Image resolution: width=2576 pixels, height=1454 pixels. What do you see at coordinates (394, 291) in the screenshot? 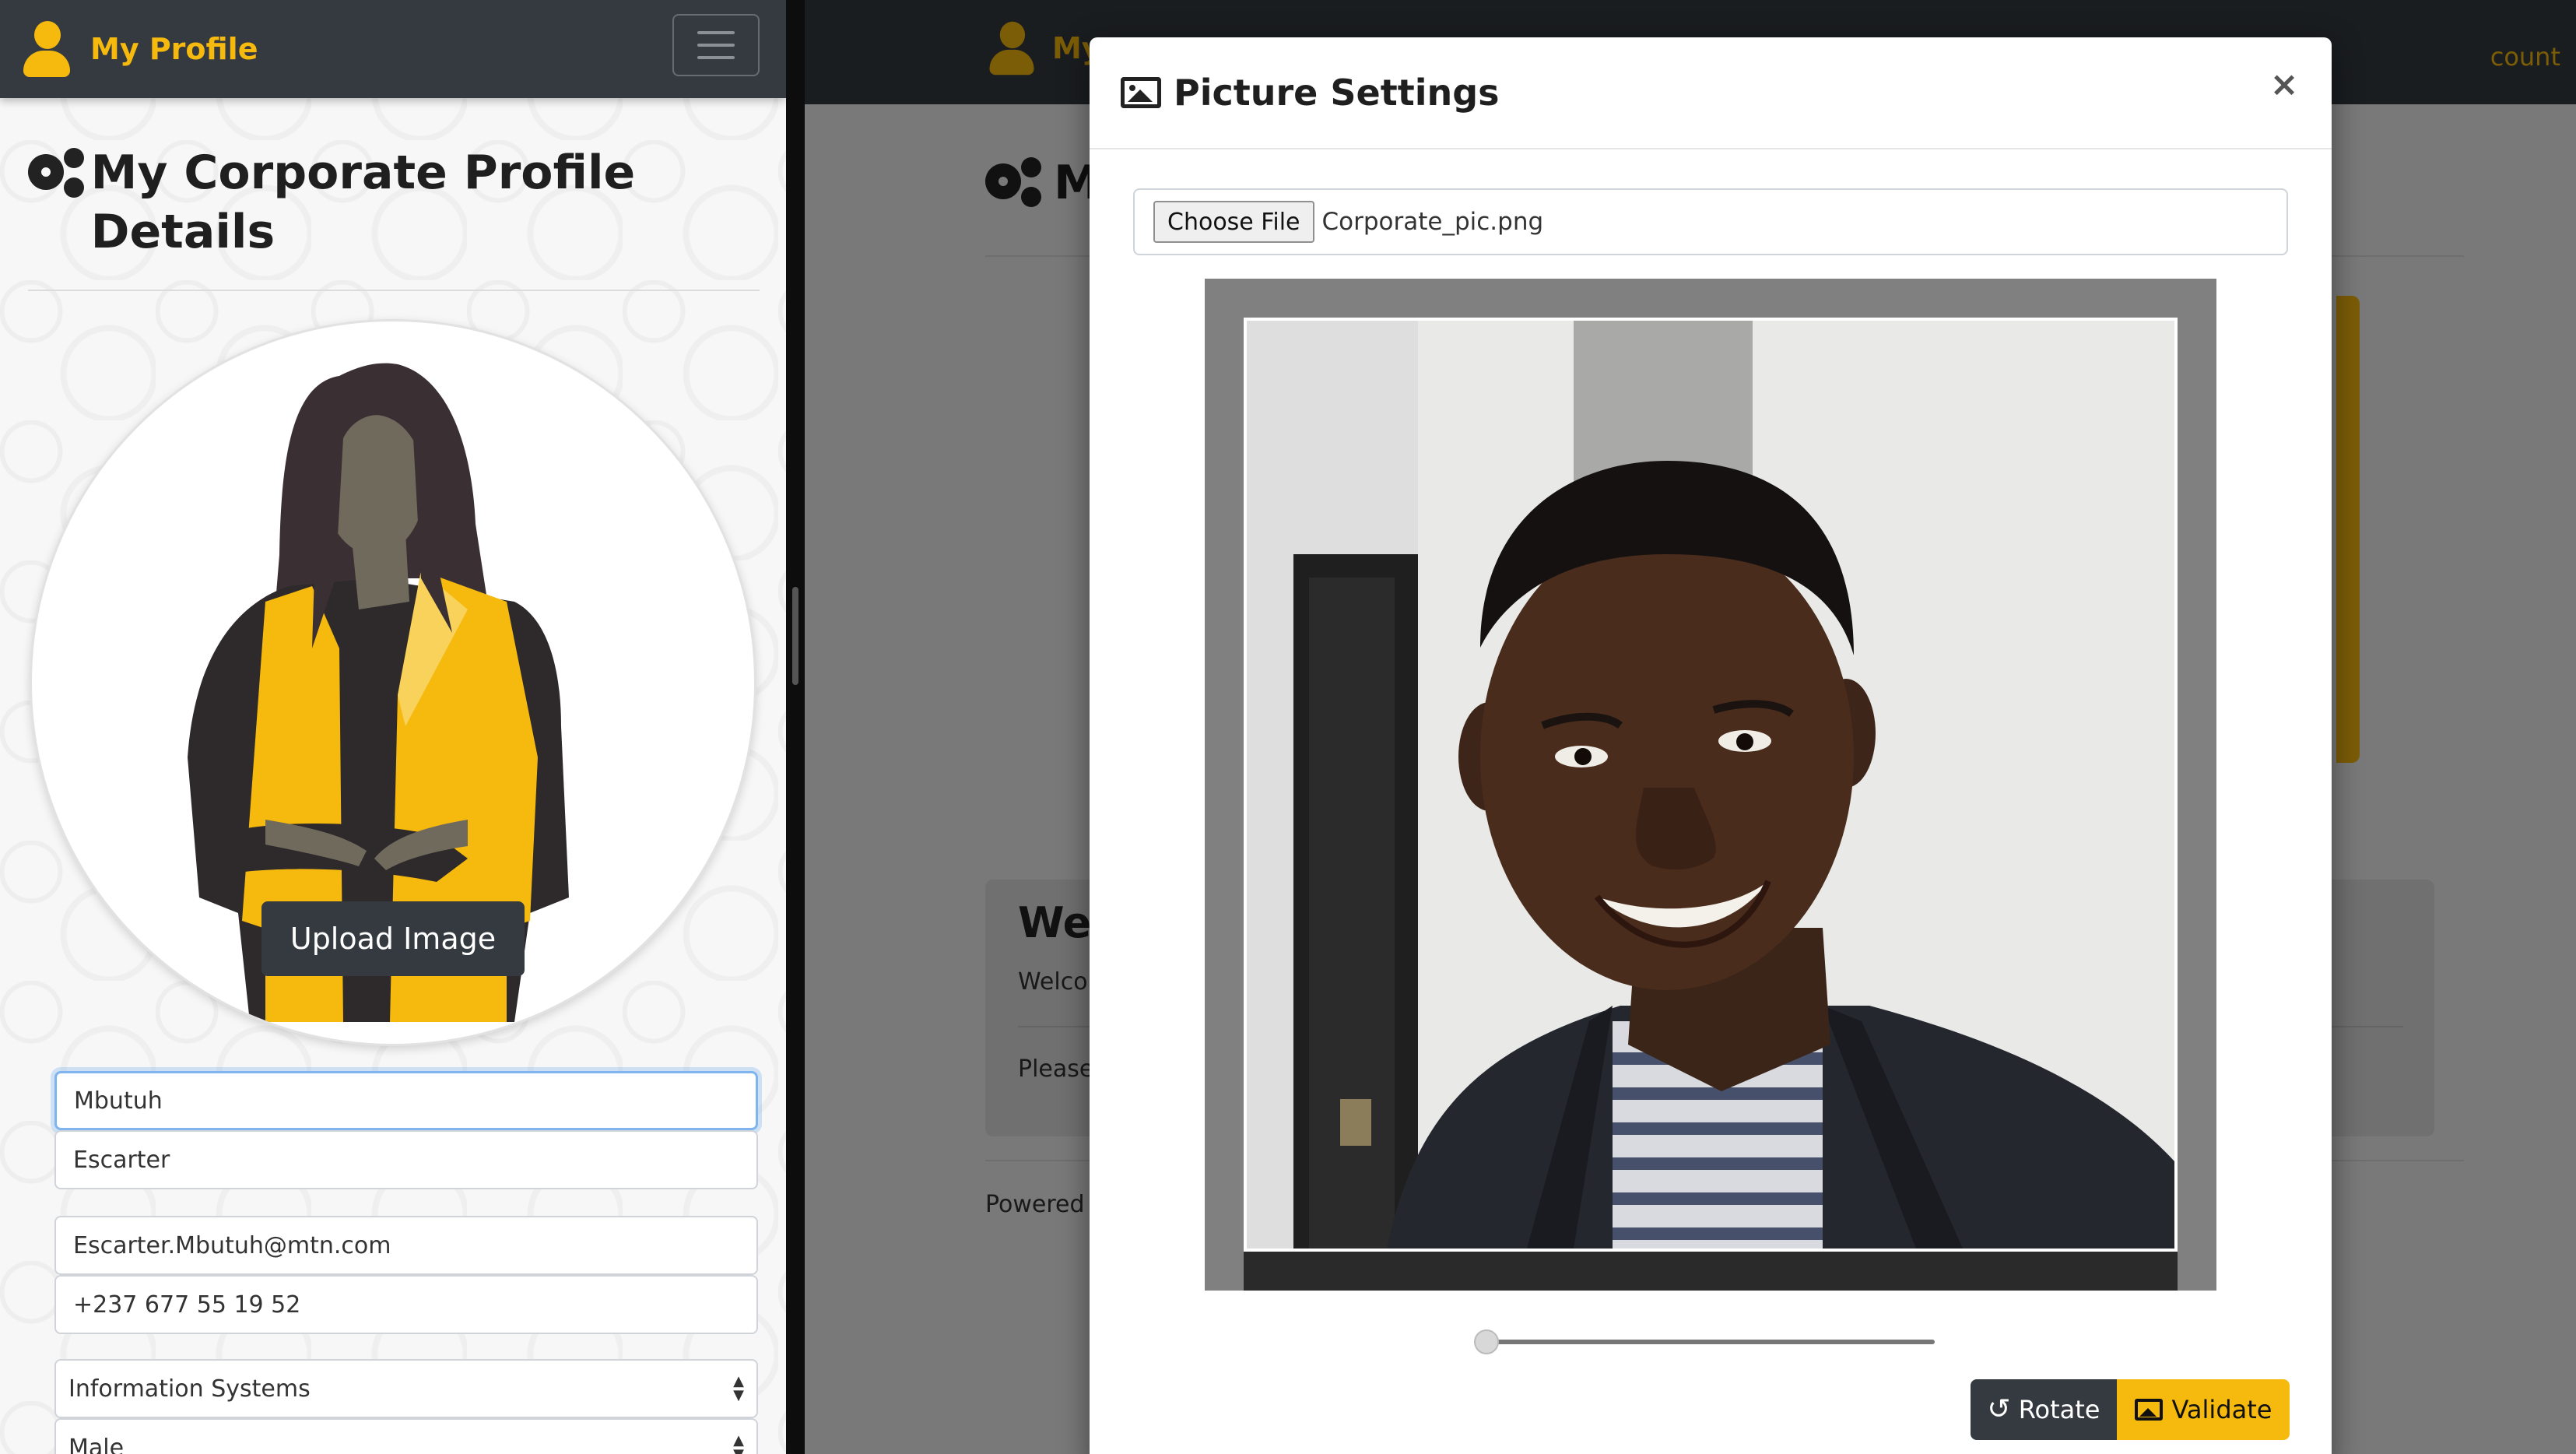
I see `divider` at bounding box center [394, 291].